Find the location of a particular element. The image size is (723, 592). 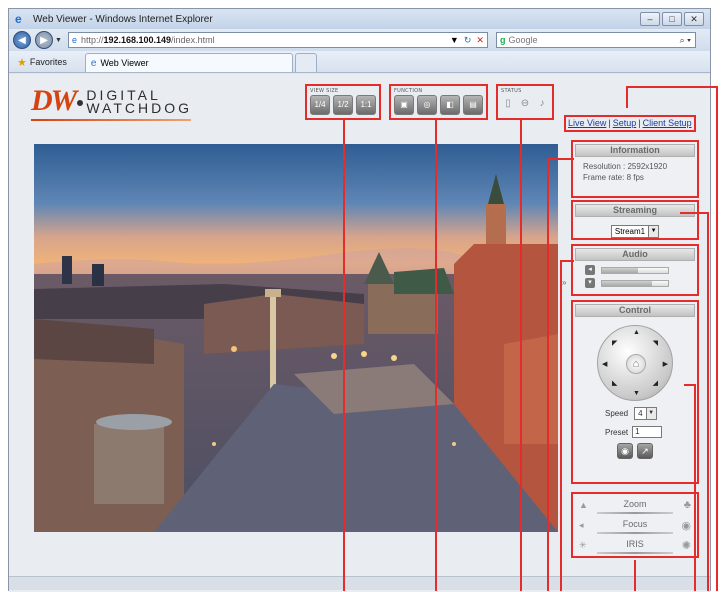

ptz-down-right-icon: ◢ is located at coordinates (655, 383).